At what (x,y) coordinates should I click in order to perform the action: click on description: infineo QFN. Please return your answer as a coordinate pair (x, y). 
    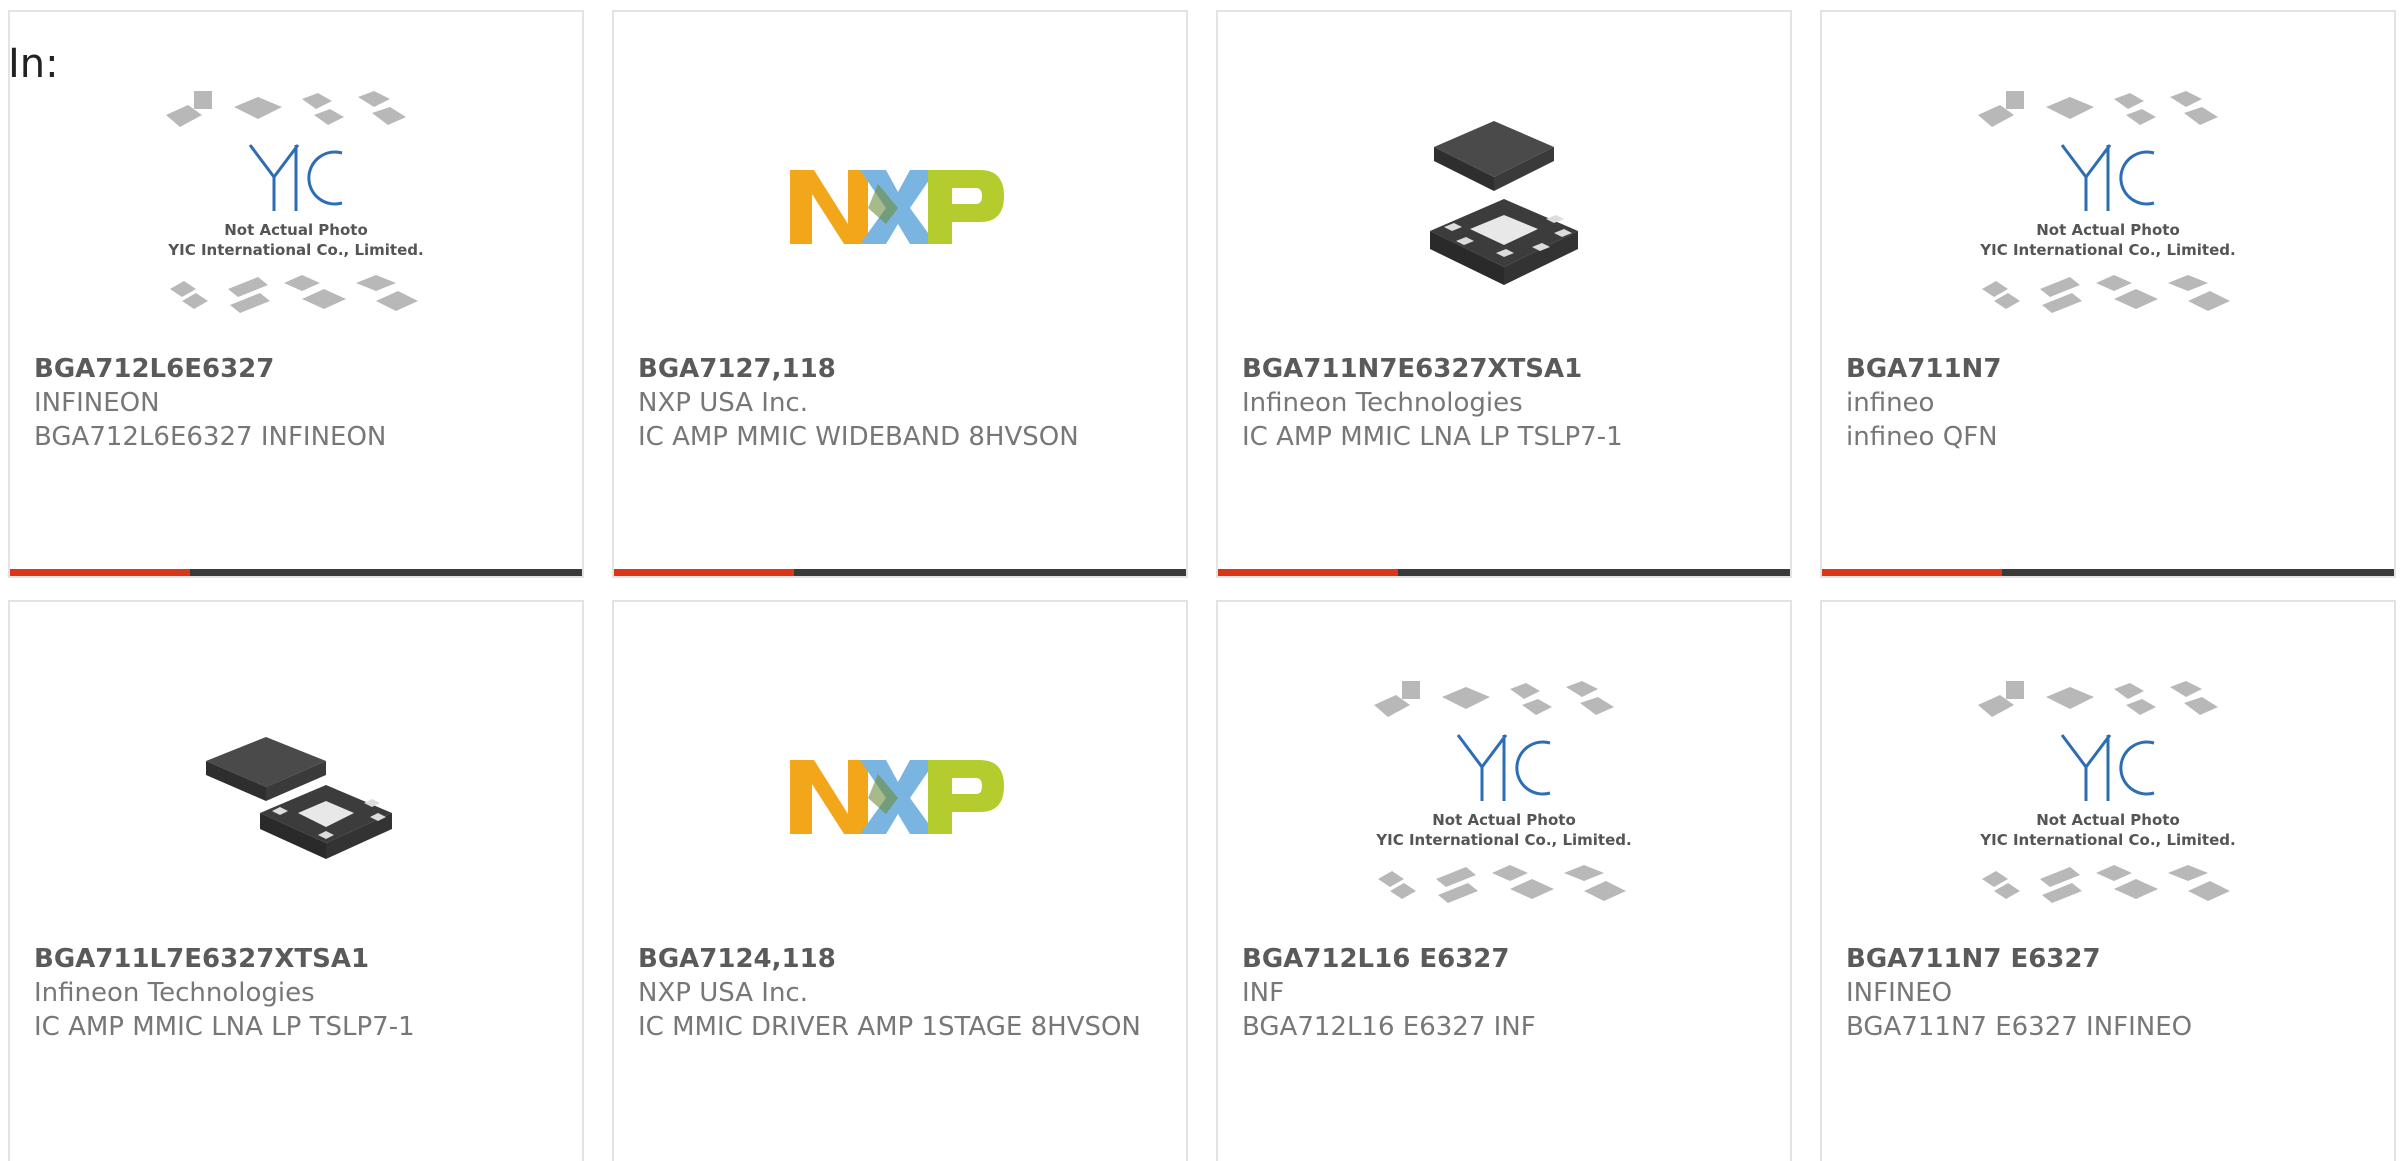
    Looking at the image, I should click on (1922, 437).